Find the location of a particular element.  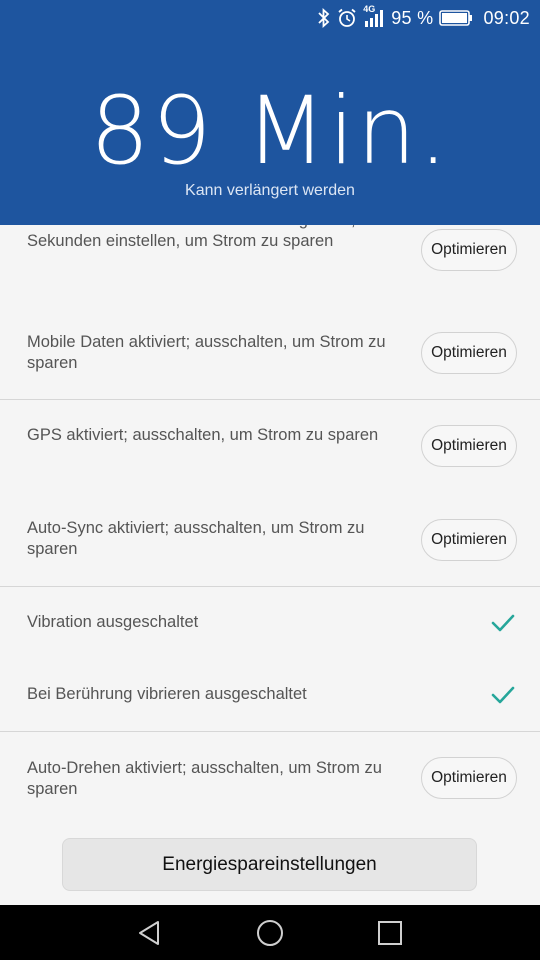

energy-settings-button: Energiespareinstellungen is located at coordinates (269, 864).